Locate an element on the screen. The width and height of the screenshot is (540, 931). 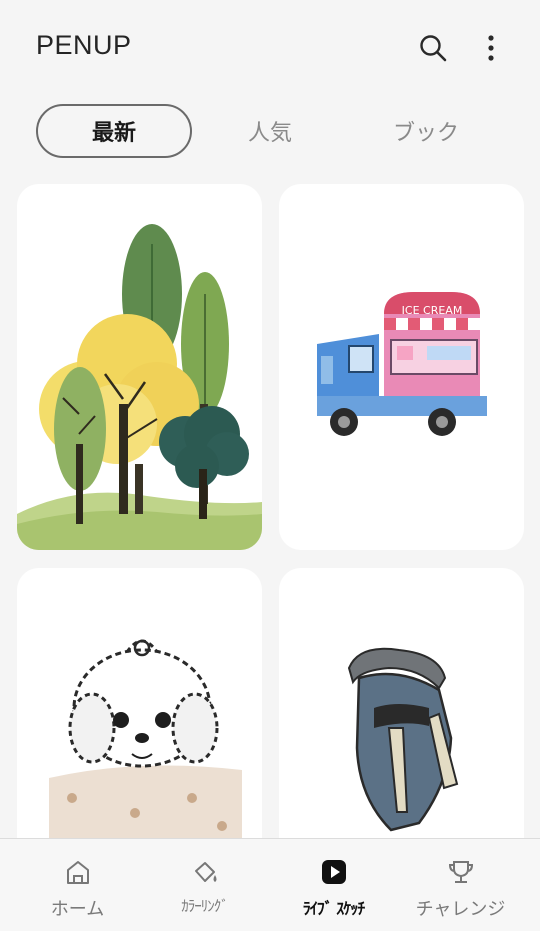
trophy-icon is located at coordinates (460, 872).